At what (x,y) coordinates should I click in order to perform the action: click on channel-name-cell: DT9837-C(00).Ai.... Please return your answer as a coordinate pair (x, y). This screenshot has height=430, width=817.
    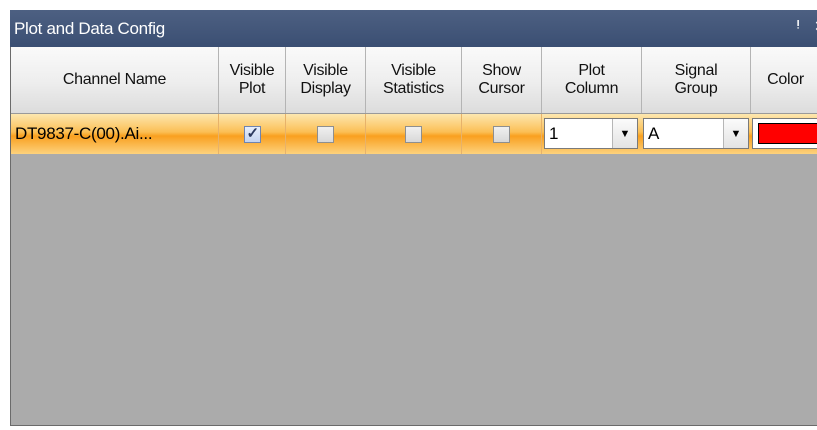
    Looking at the image, I should click on (115, 134).